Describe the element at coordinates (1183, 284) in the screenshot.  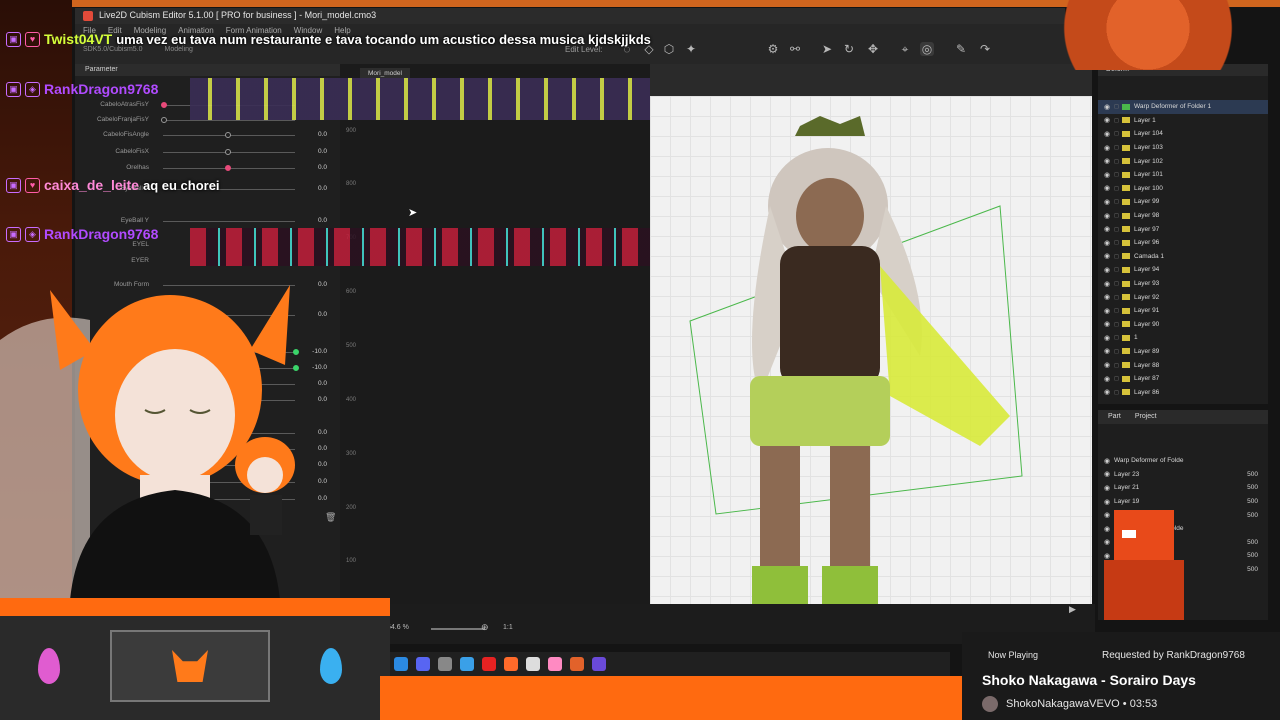
I see `layer-item: ◉ ◻ Layer 93` at that location.